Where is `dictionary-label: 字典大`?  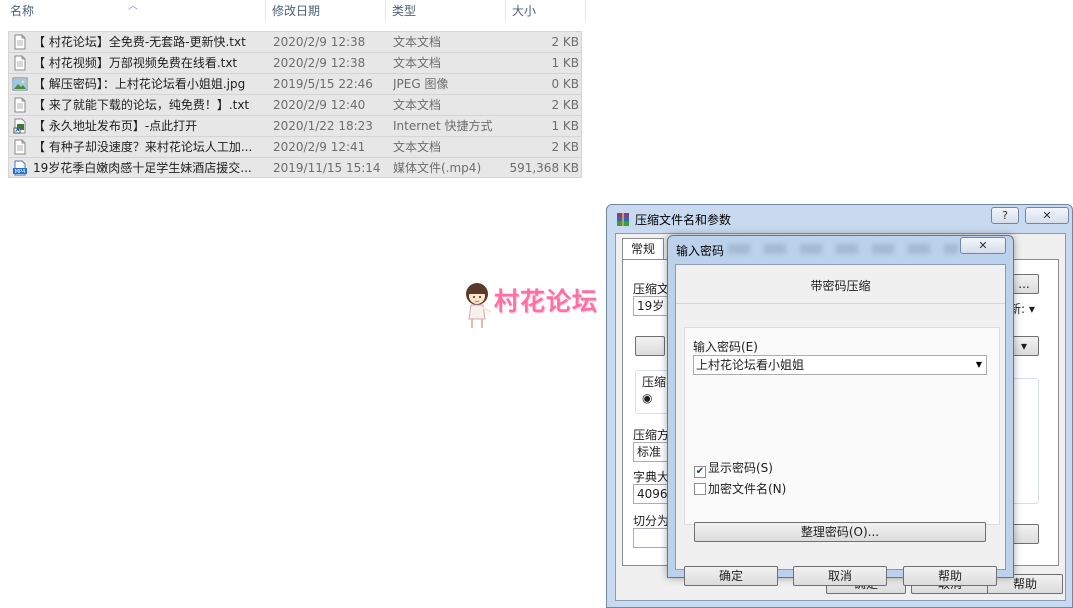
dictionary-label: 字典大 is located at coordinates (651, 477).